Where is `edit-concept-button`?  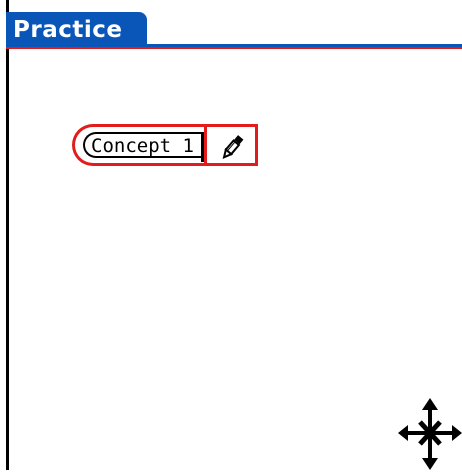
edit-concept-button is located at coordinates (231, 145).